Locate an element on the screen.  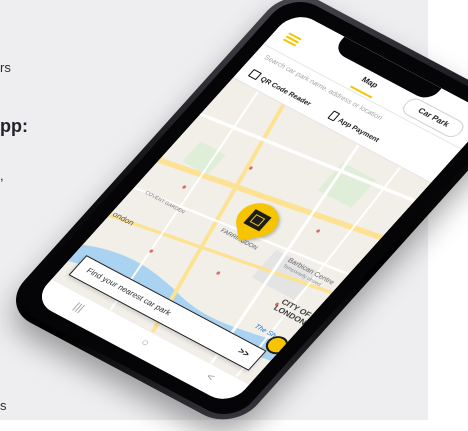
menu-icon is located at coordinates (292, 39).